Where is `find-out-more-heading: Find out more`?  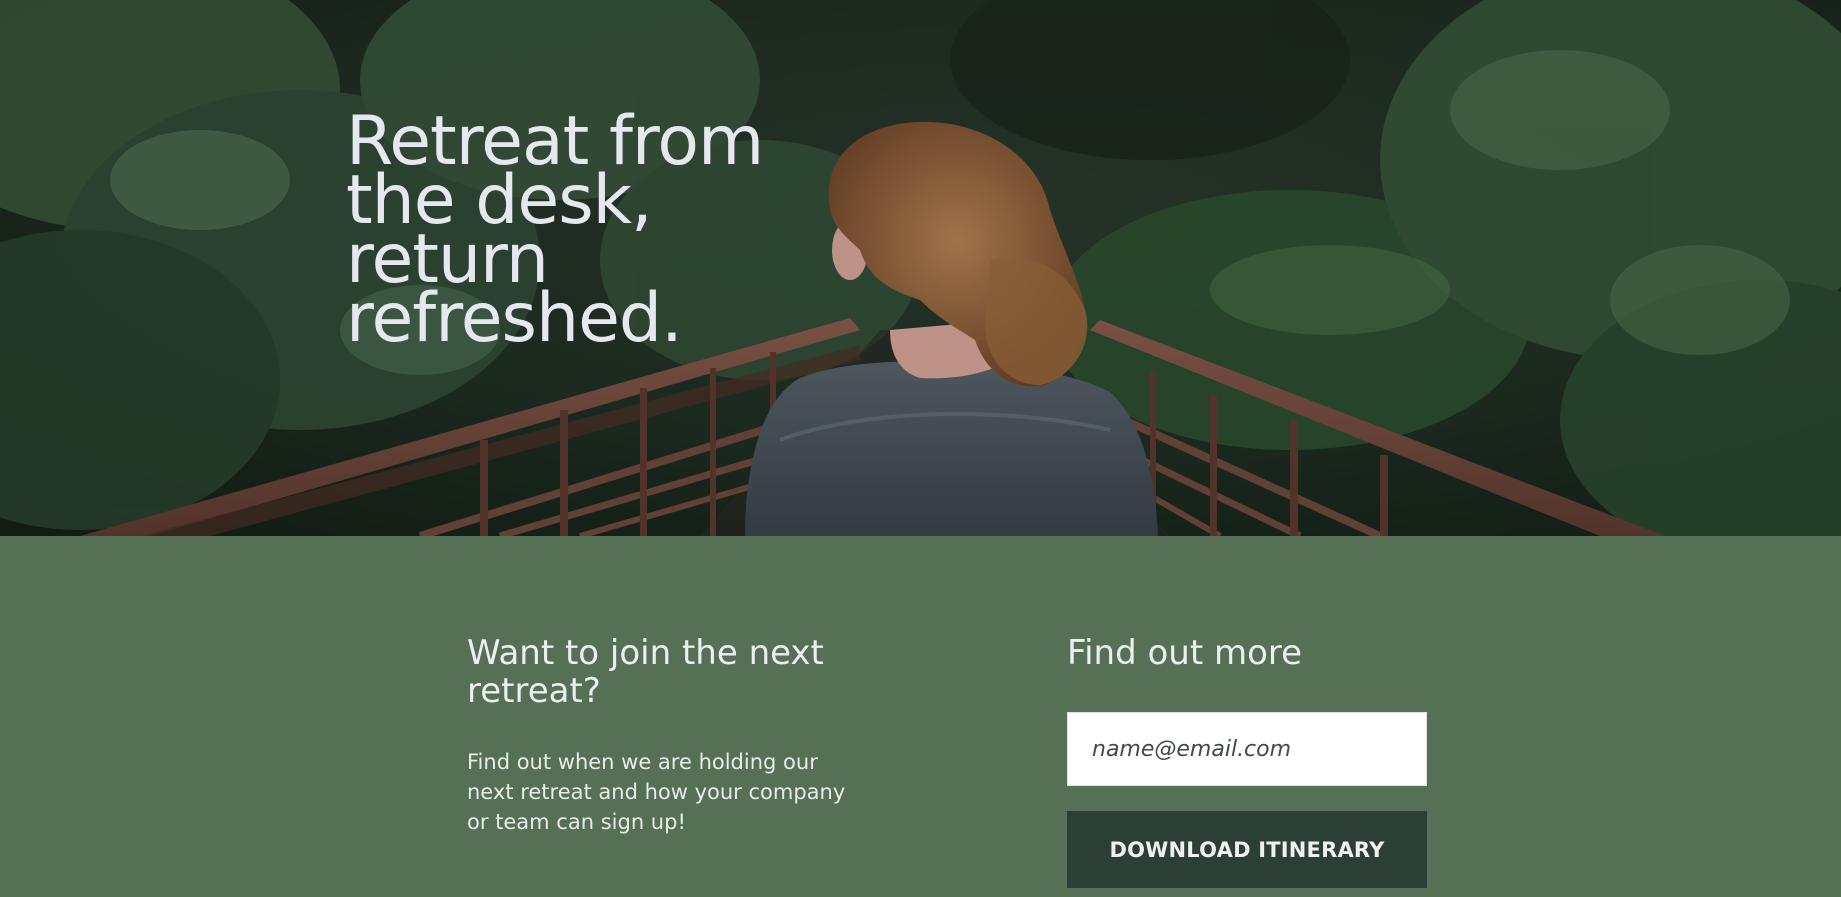
find-out-more-heading: Find out more is located at coordinates (1185, 653).